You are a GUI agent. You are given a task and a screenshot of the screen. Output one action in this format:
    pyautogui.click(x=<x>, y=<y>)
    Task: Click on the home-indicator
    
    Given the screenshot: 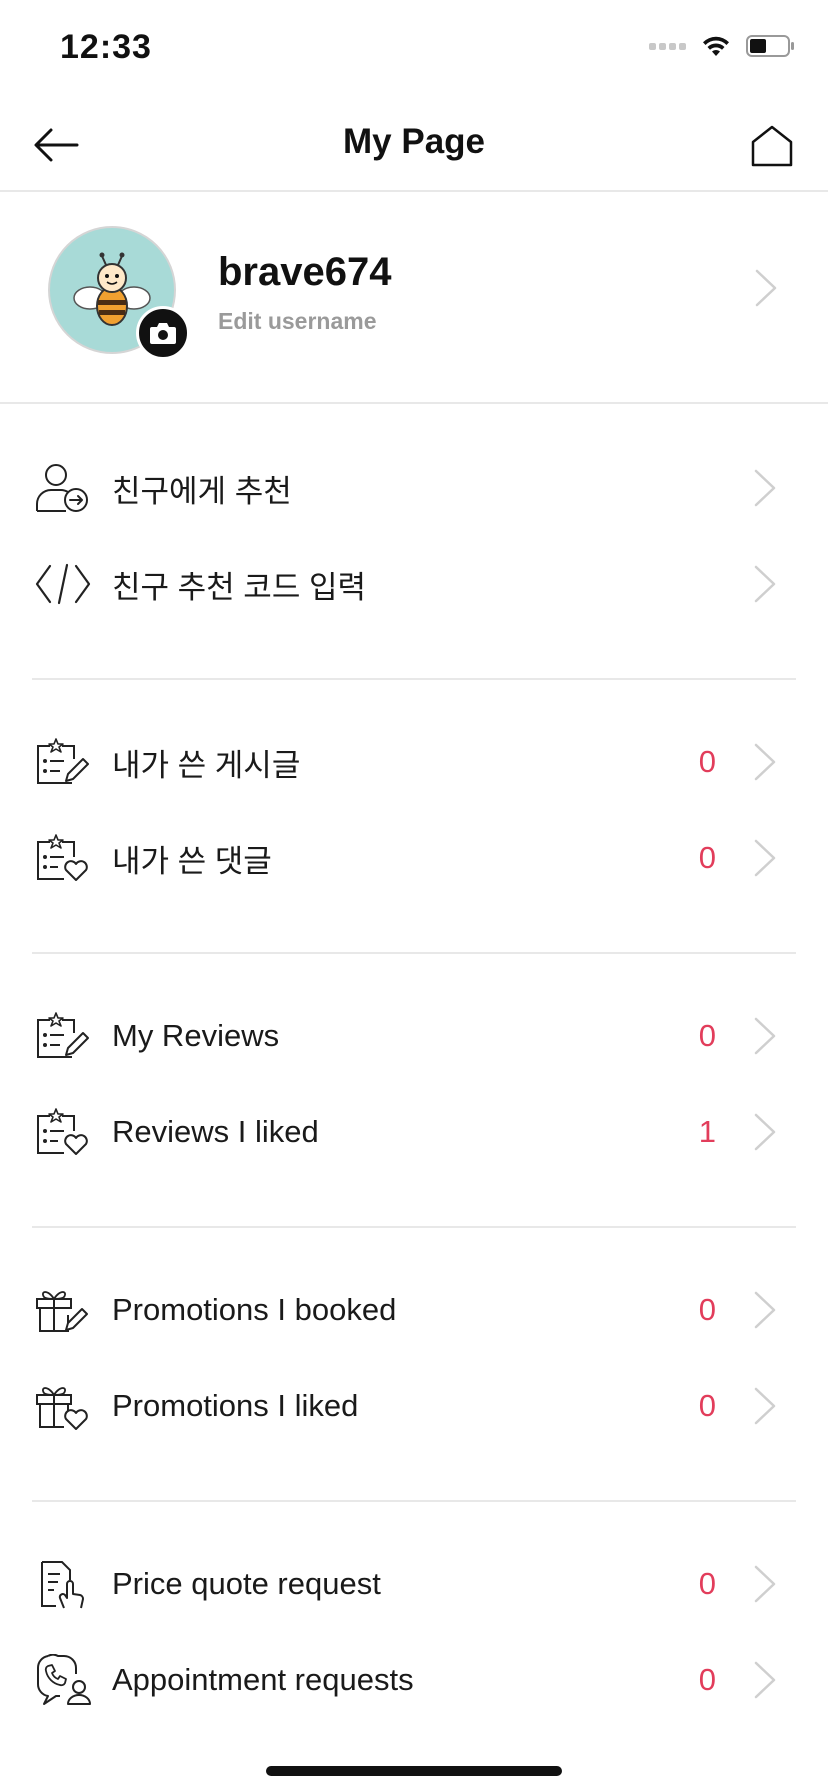 What is the action you would take?
    pyautogui.click(x=414, y=1771)
    